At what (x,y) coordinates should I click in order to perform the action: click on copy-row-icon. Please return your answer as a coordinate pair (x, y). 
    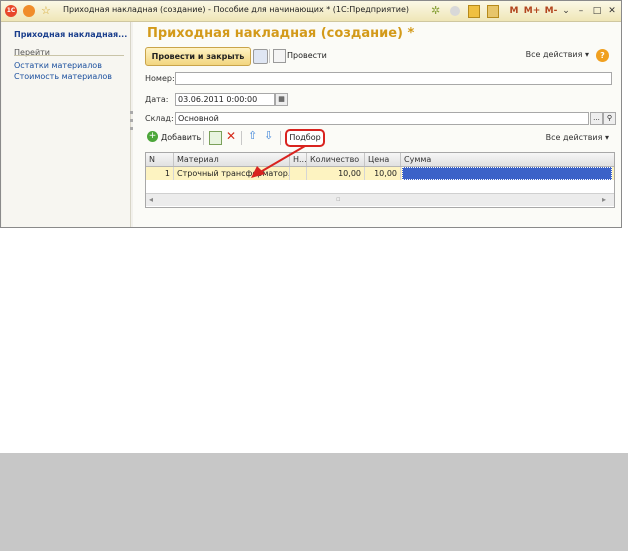
    Looking at the image, I should click on (215, 138).